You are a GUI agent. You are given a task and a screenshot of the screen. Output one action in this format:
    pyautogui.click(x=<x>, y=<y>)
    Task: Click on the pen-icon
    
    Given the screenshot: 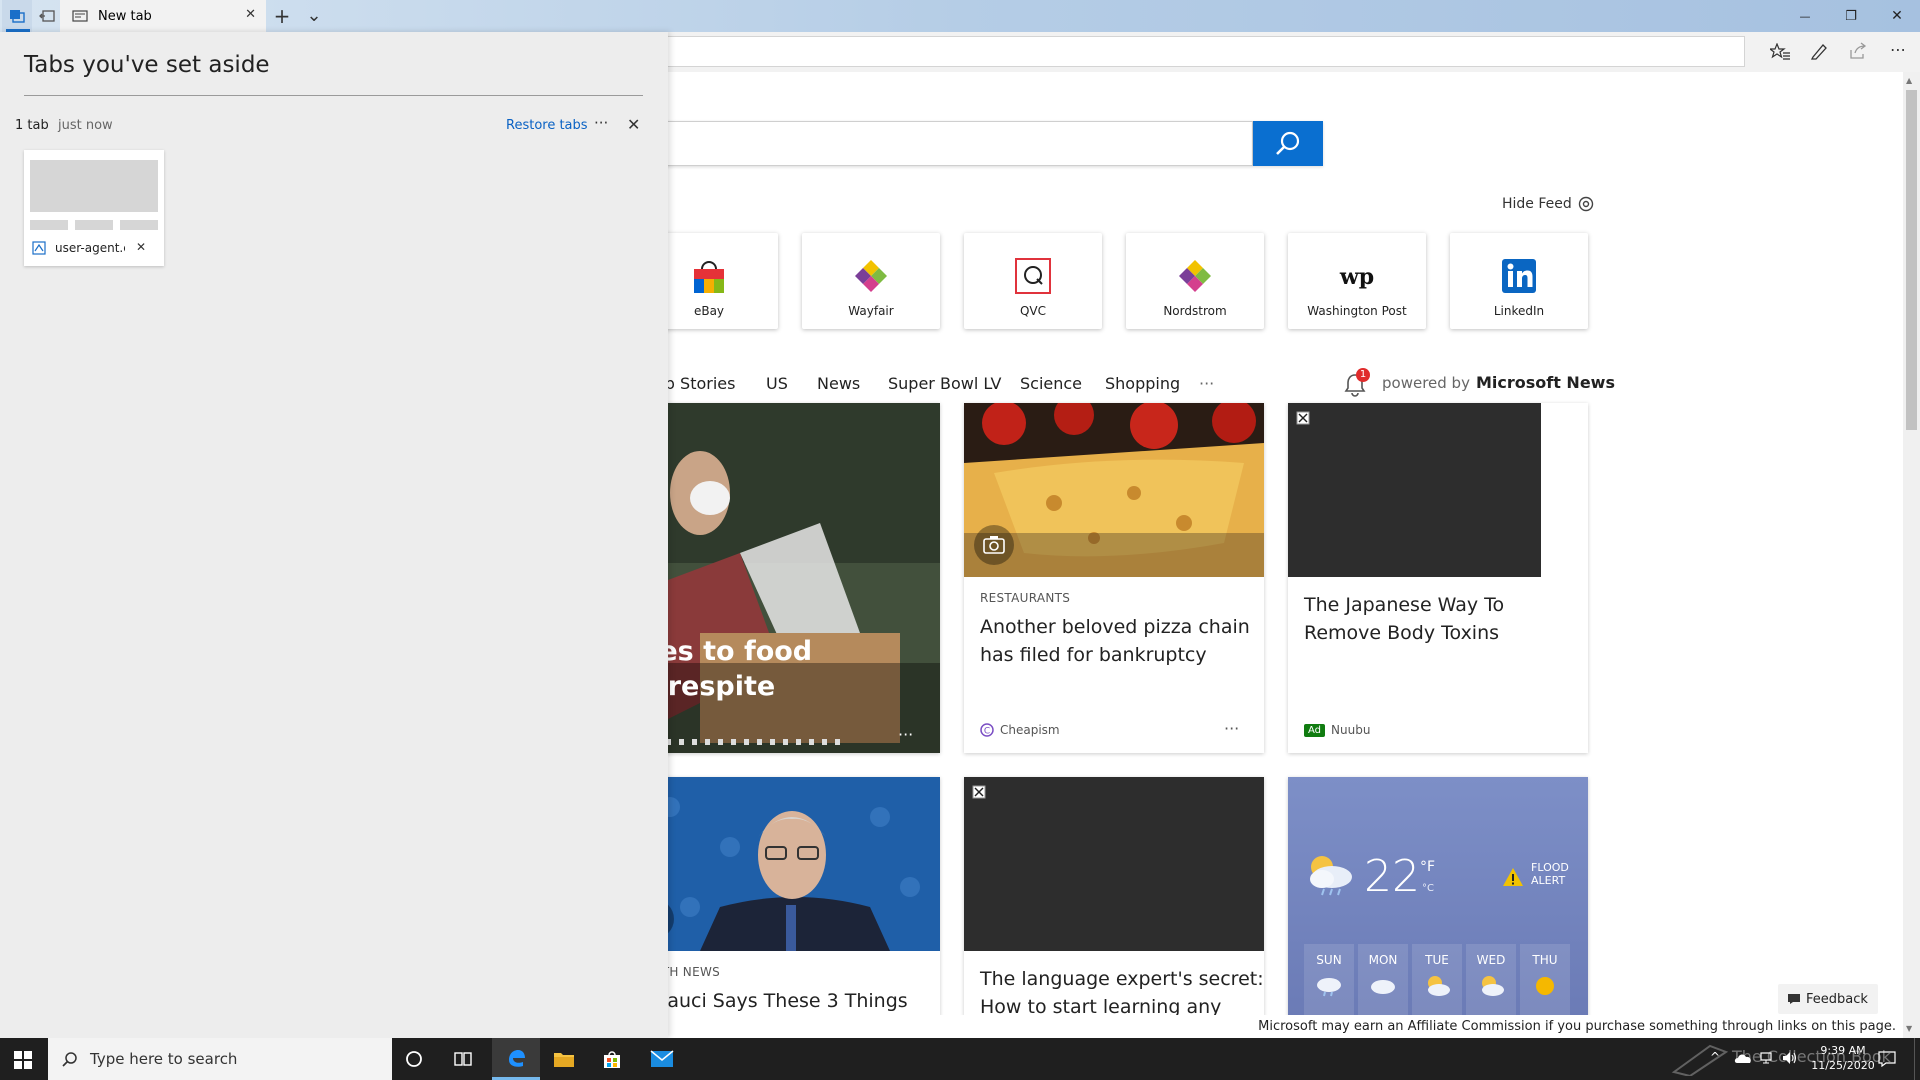 What is the action you would take?
    pyautogui.click(x=1819, y=51)
    